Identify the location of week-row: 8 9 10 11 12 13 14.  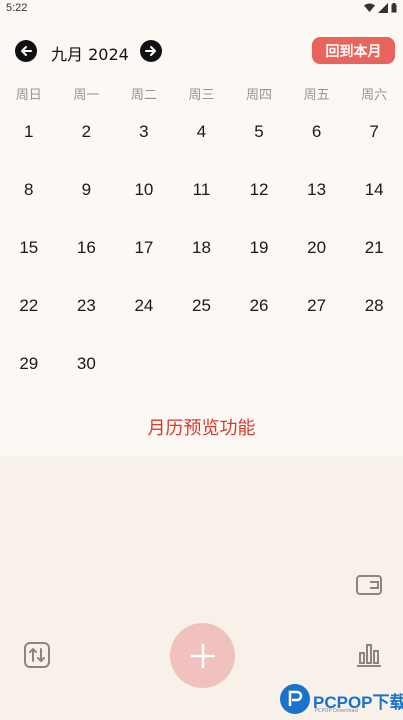
(201, 201).